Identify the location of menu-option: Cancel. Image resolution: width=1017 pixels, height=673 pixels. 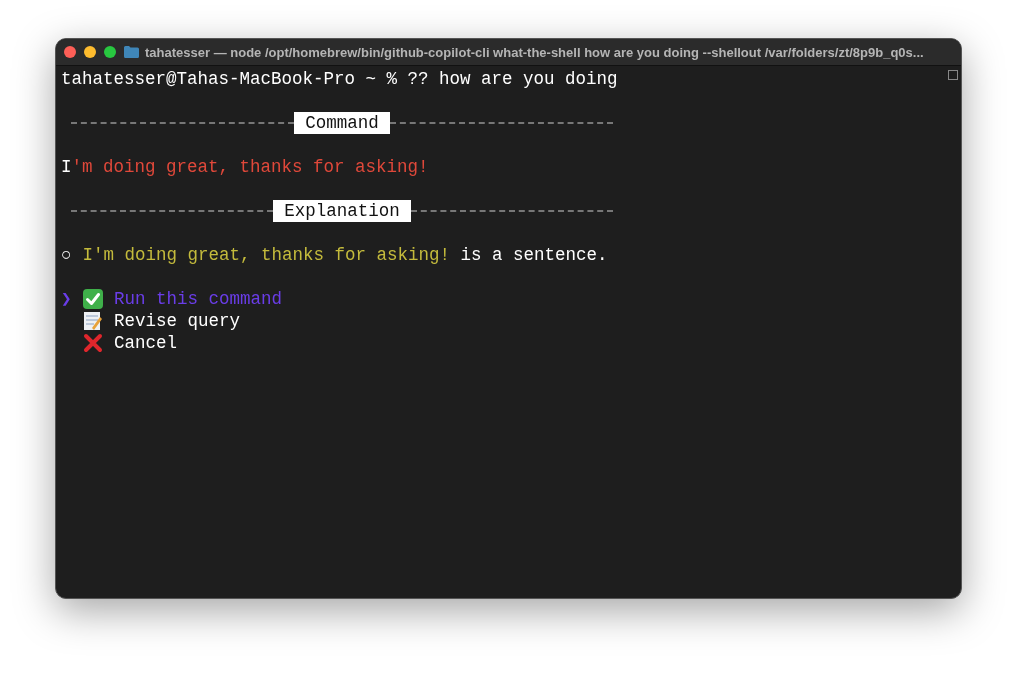
(145, 343).